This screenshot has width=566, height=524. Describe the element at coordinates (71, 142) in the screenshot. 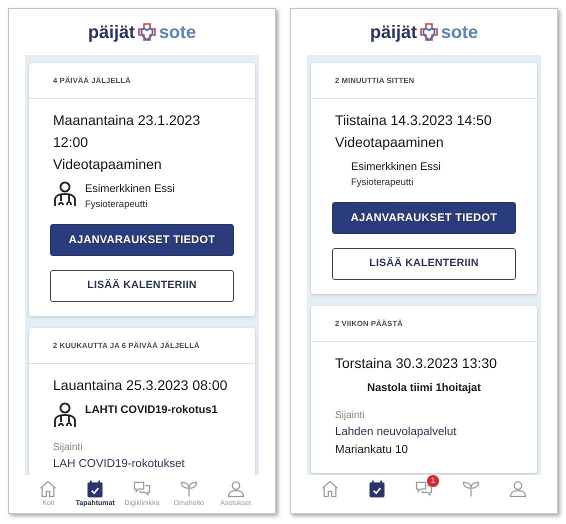

I see `appointment-heading: 12:00` at that location.